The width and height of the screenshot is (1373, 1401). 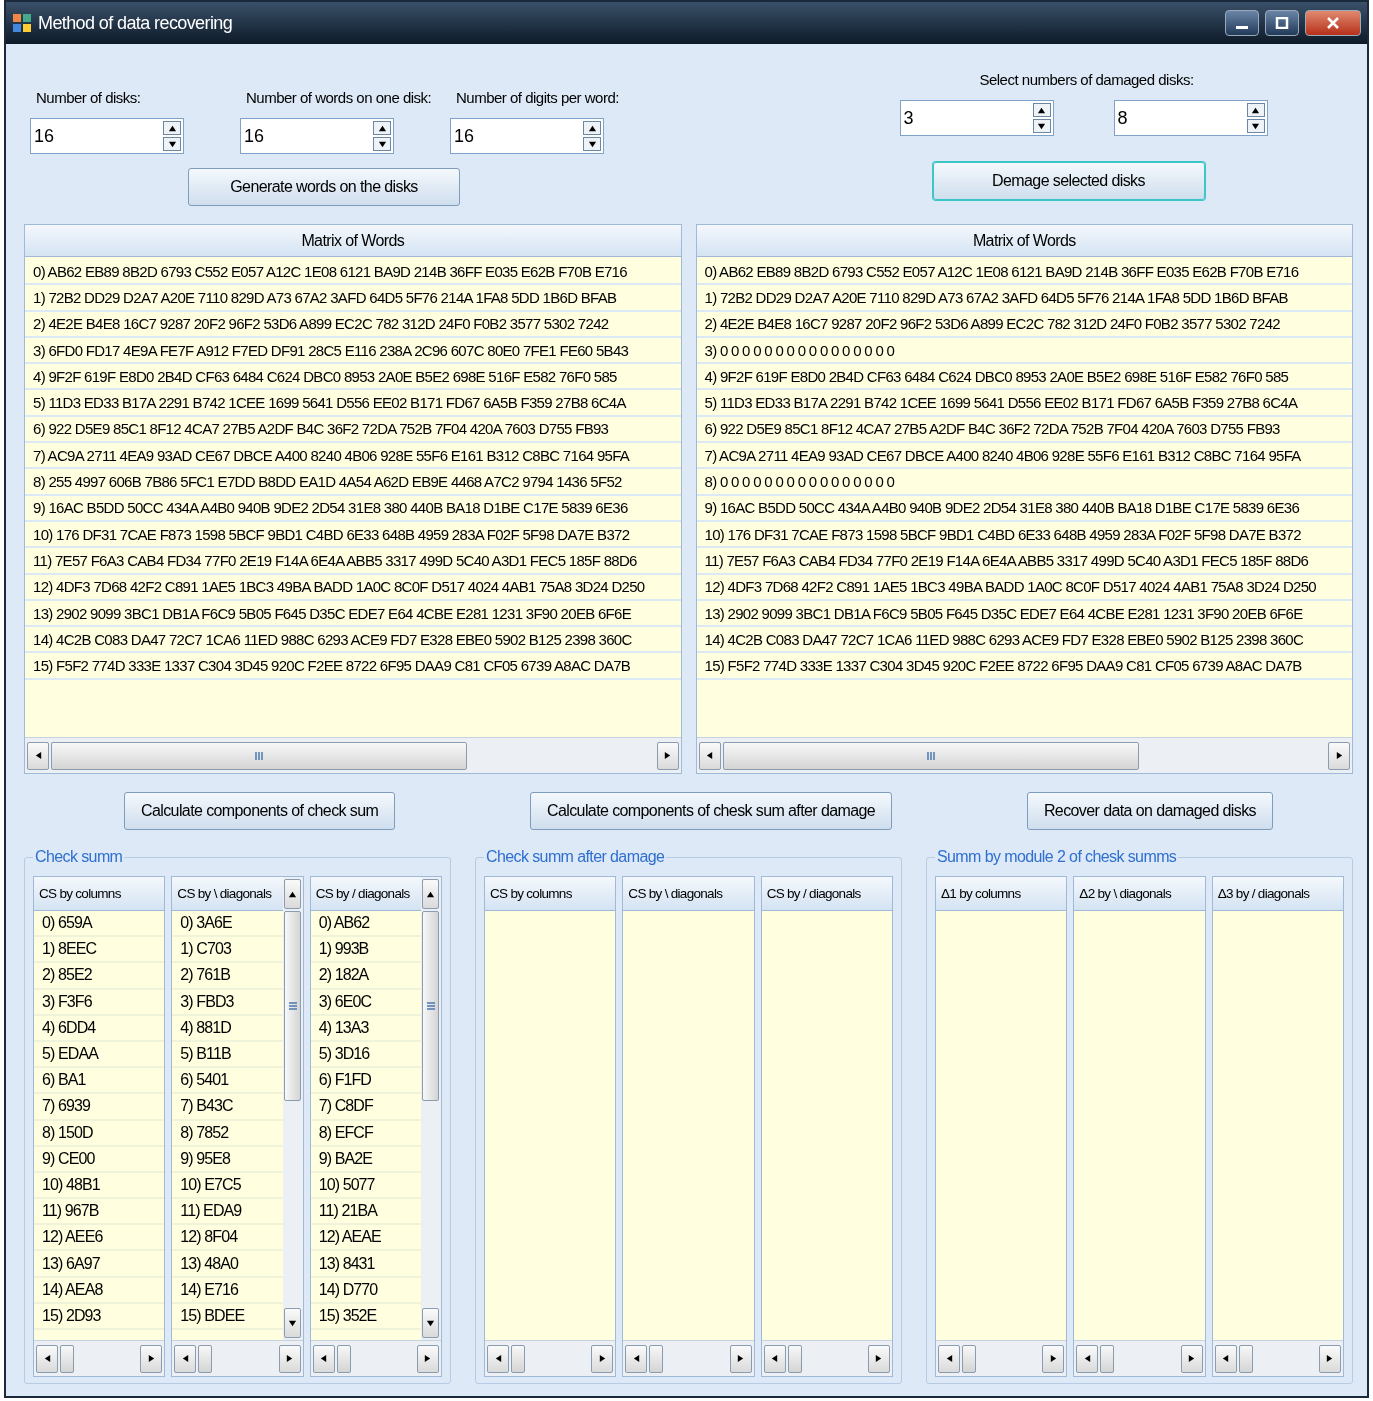 I want to click on matrix-row: 0) AB62 EB89 8B2D 6793 C552 E057 A12C 1E08 6121 BA9D 214B 36FF E035 E62B F70B E716, so click(x=353, y=272).